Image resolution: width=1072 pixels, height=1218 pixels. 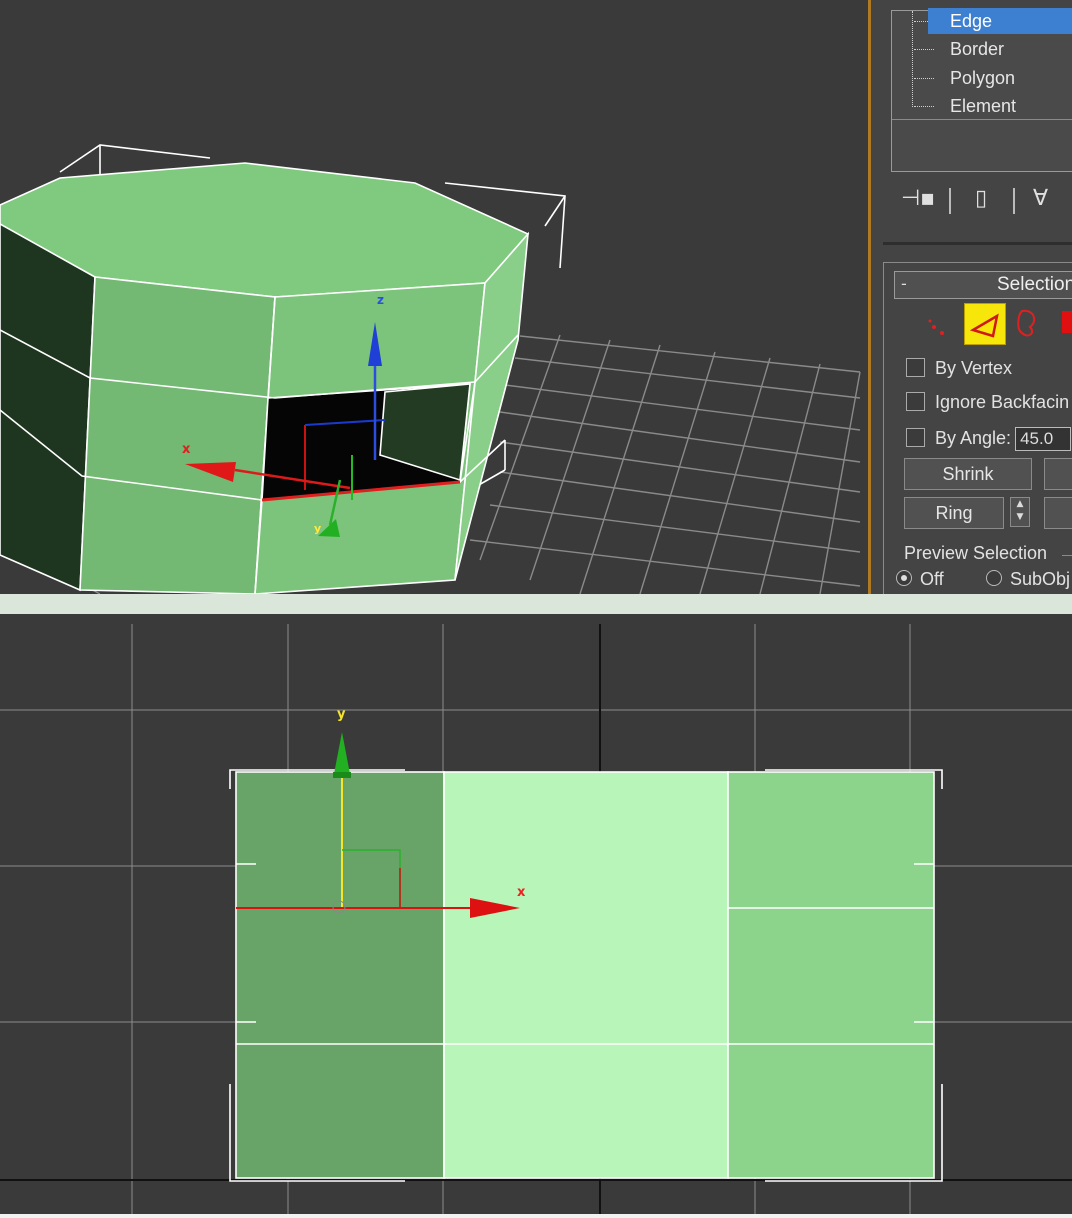 I want to click on x-axis-label-ortho: x, so click(x=521, y=892).